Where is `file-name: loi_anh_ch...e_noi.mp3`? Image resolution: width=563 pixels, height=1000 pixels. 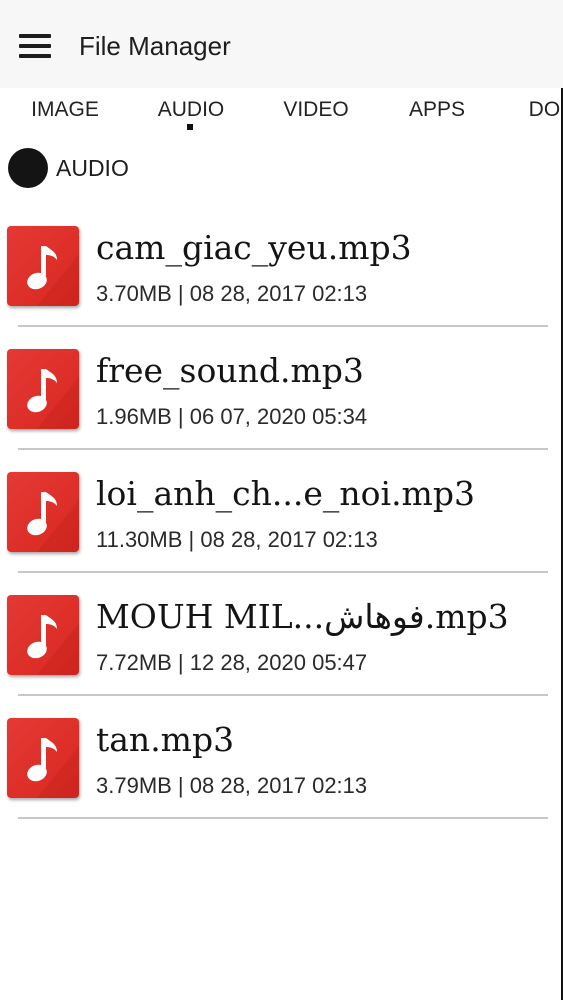 file-name: loi_anh_ch...e_noi.mp3 is located at coordinates (285, 493).